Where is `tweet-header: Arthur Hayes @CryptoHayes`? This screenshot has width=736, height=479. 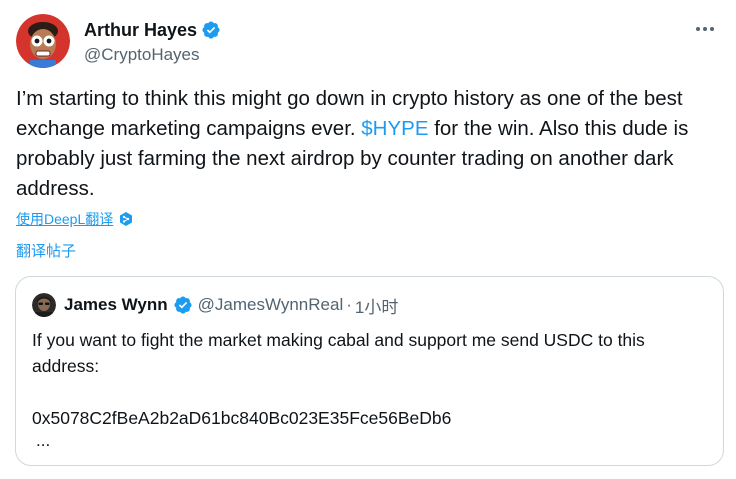 tweet-header: Arthur Hayes @CryptoHayes is located at coordinates (368, 41).